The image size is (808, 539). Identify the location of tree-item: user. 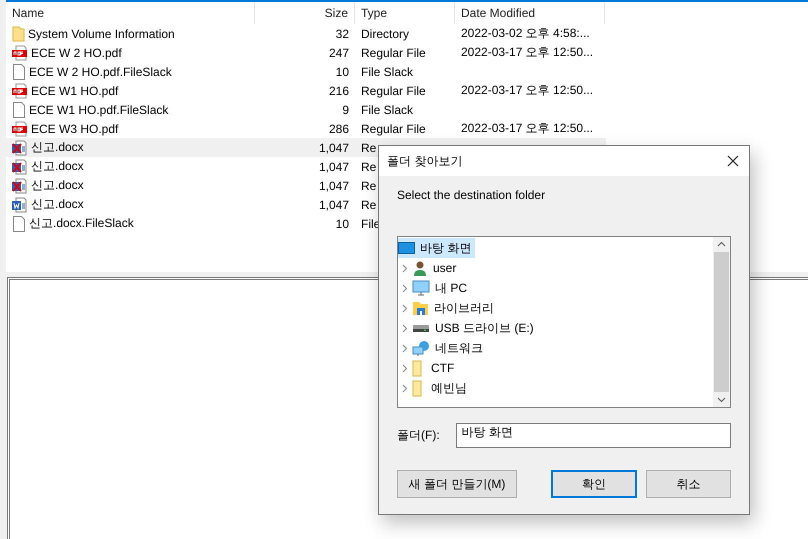
(436, 268).